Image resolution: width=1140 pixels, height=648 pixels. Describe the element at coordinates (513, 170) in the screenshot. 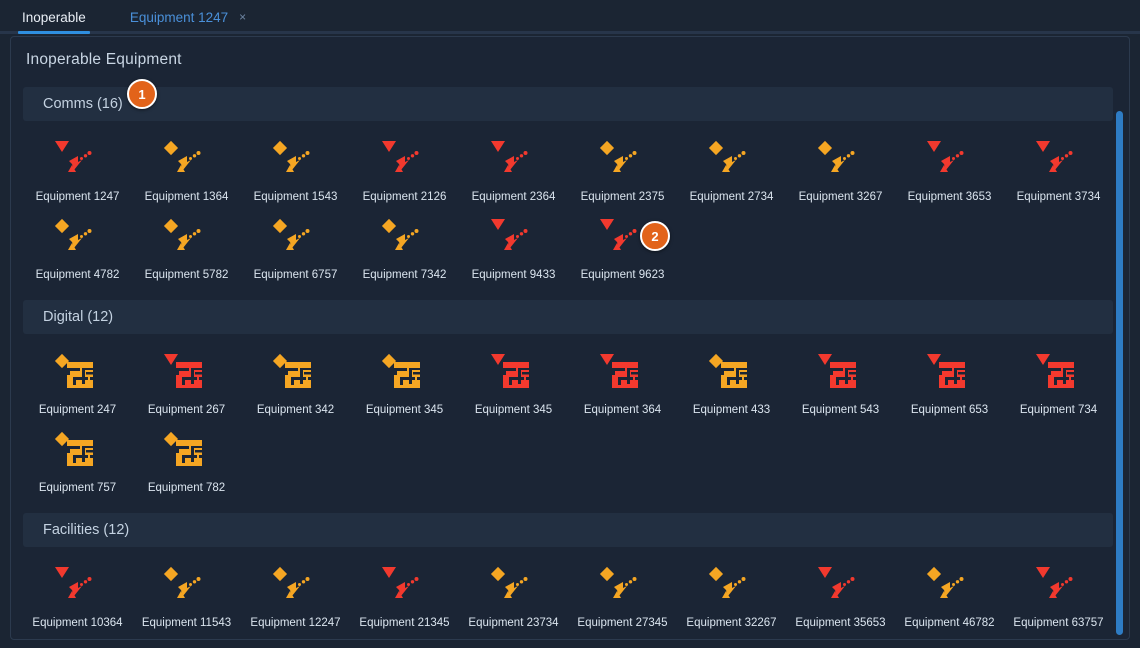

I see `equipment-item: Equipment 2364` at that location.